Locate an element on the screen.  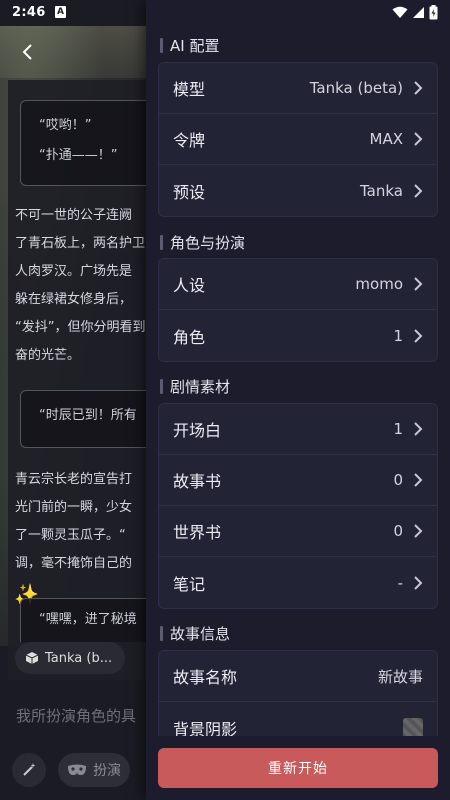
row-notes: 笔记 - is located at coordinates (298, 582).